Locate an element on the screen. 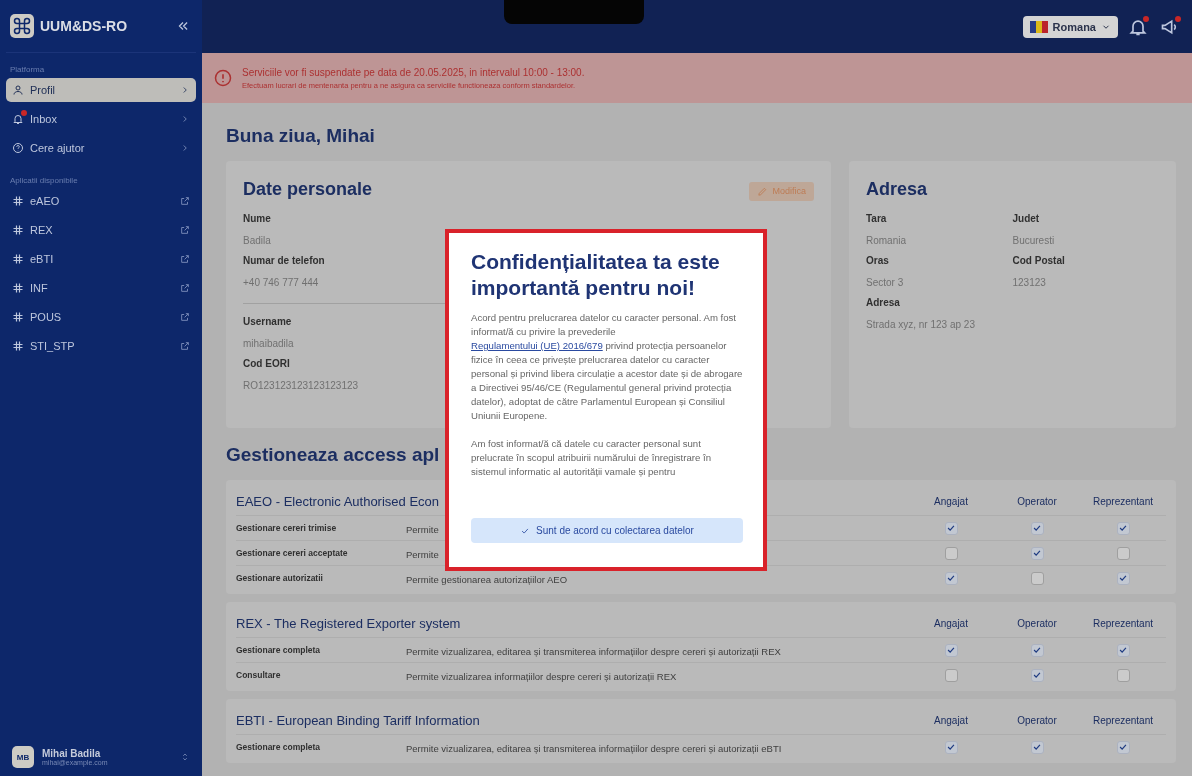 The width and height of the screenshot is (1192, 776). field-value: +40 746 777 444 is located at coordinates (281, 283).